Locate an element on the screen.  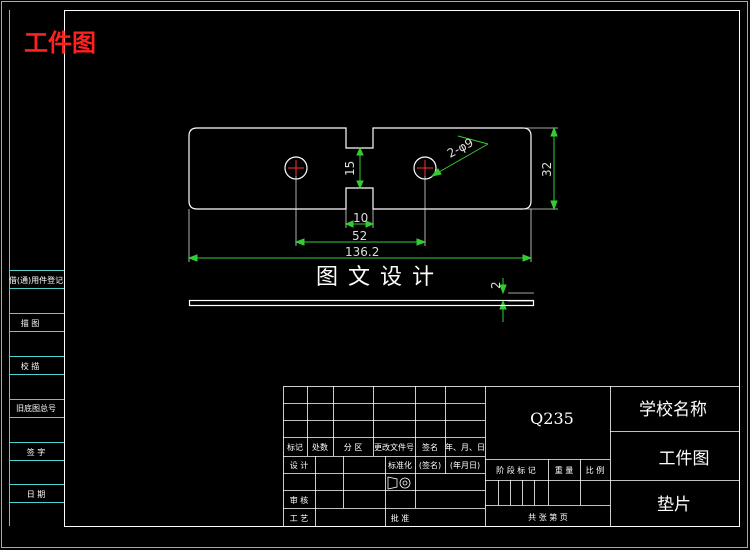
review-label: 审 核 is located at coordinates (299, 500).